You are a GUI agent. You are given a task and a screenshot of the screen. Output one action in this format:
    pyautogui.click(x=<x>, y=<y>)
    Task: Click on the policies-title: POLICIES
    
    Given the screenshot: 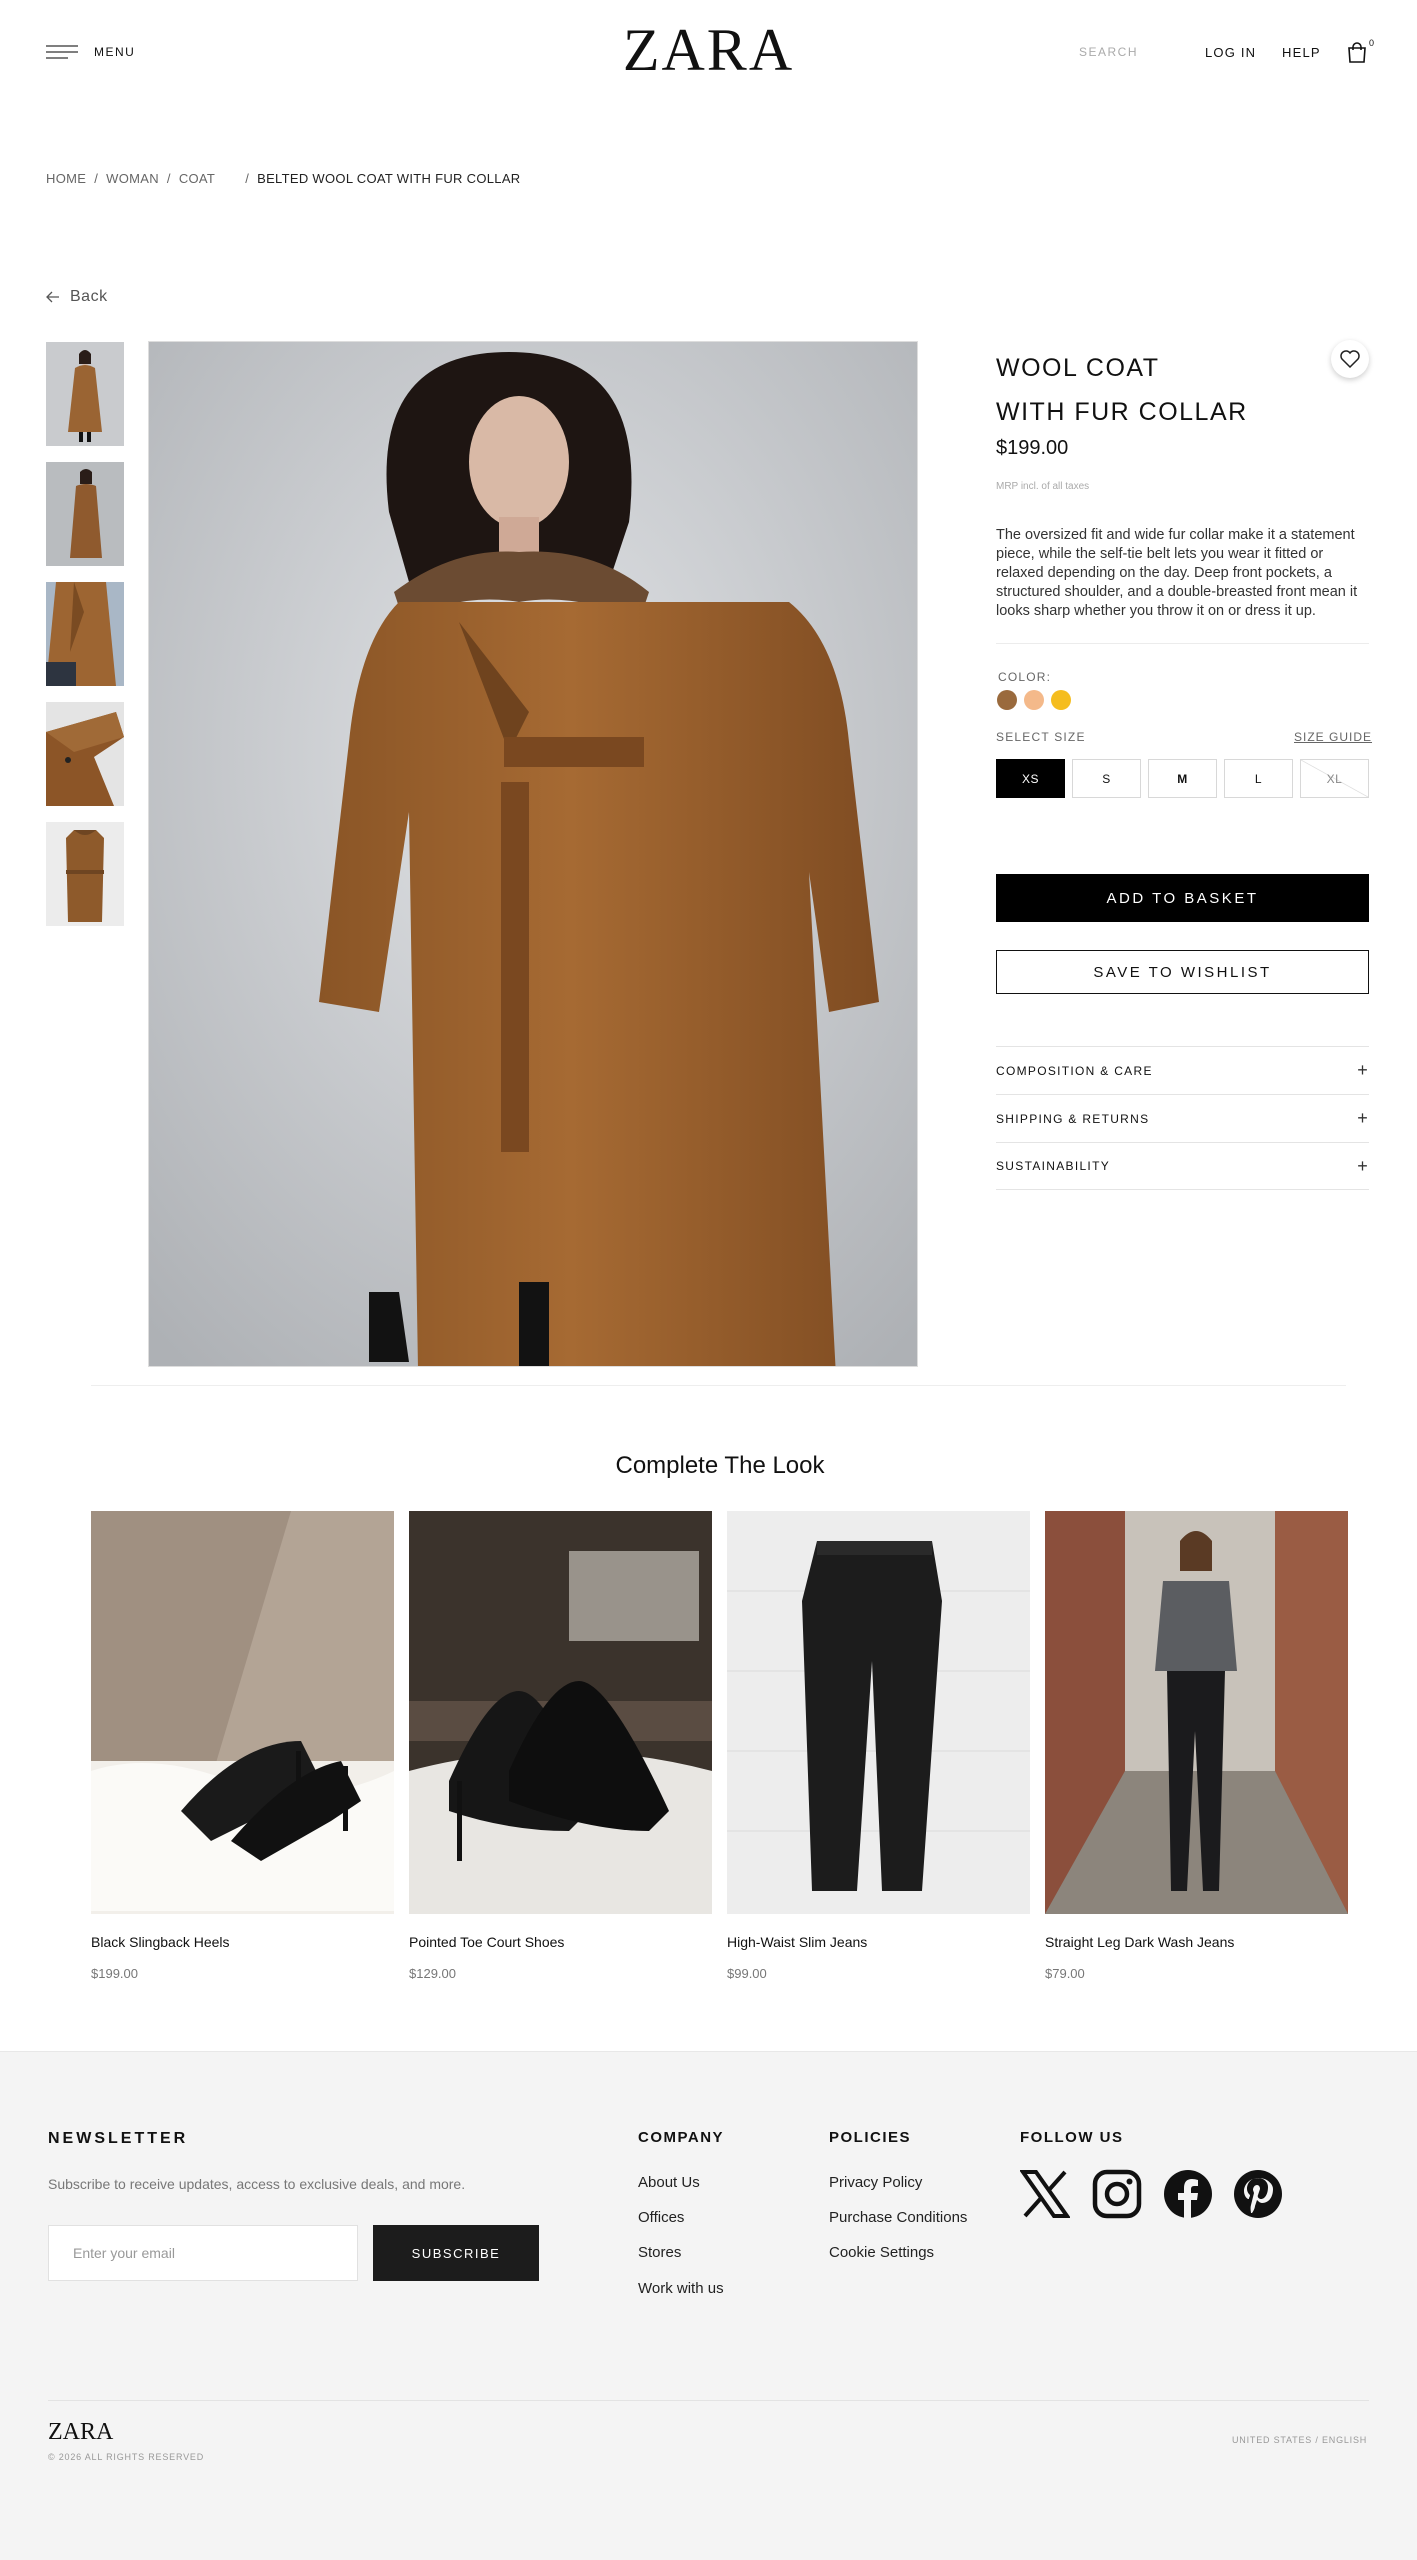 What is the action you would take?
    pyautogui.click(x=870, y=2137)
    